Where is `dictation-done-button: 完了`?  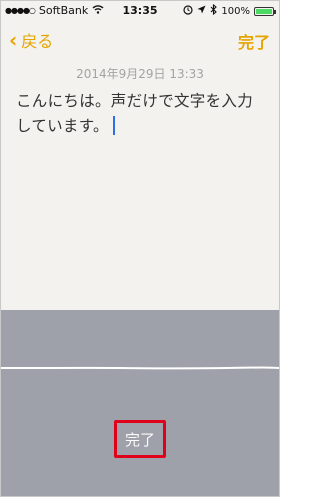 dictation-done-button: 完了 is located at coordinates (140, 439).